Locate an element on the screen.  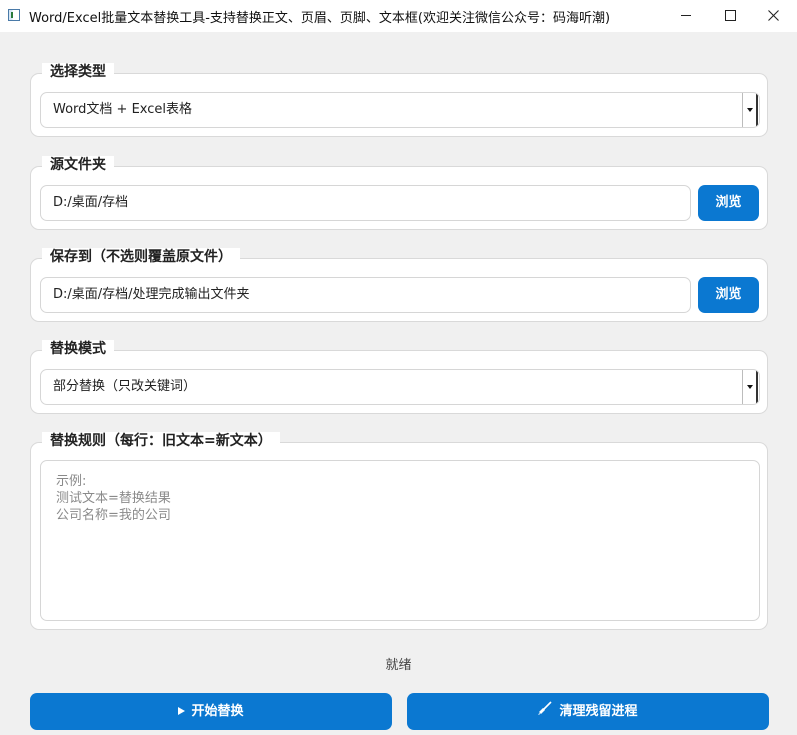
rules-group-title: 替换规则（每行：旧文本=新文本） is located at coordinates (161, 441).